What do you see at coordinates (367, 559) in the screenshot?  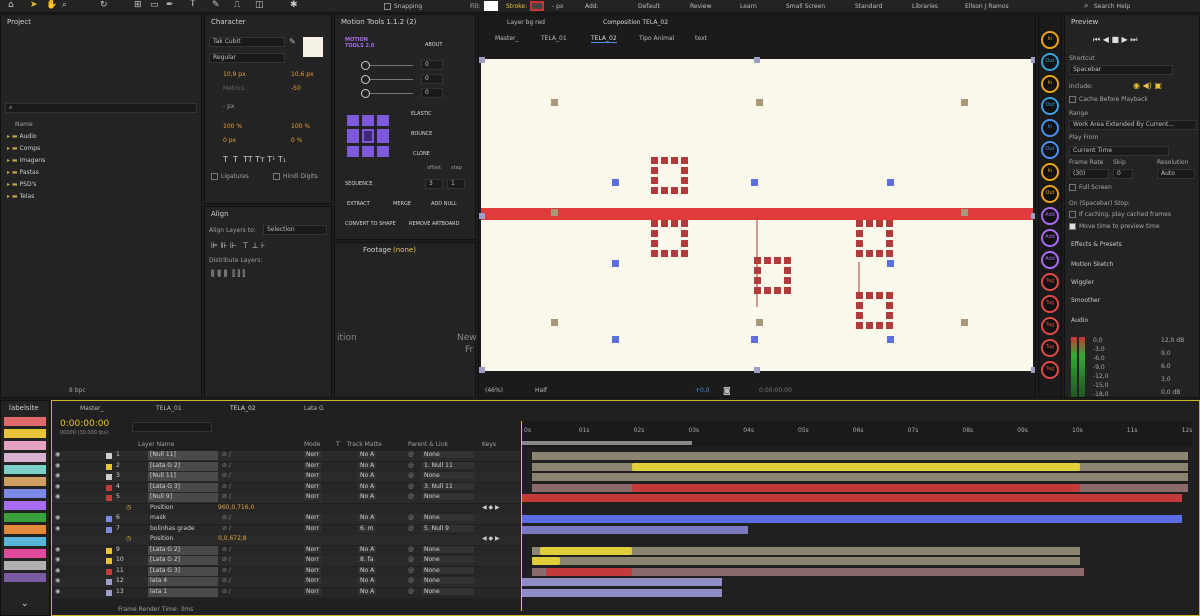 I see `track-matte-select: 8. fa` at bounding box center [367, 559].